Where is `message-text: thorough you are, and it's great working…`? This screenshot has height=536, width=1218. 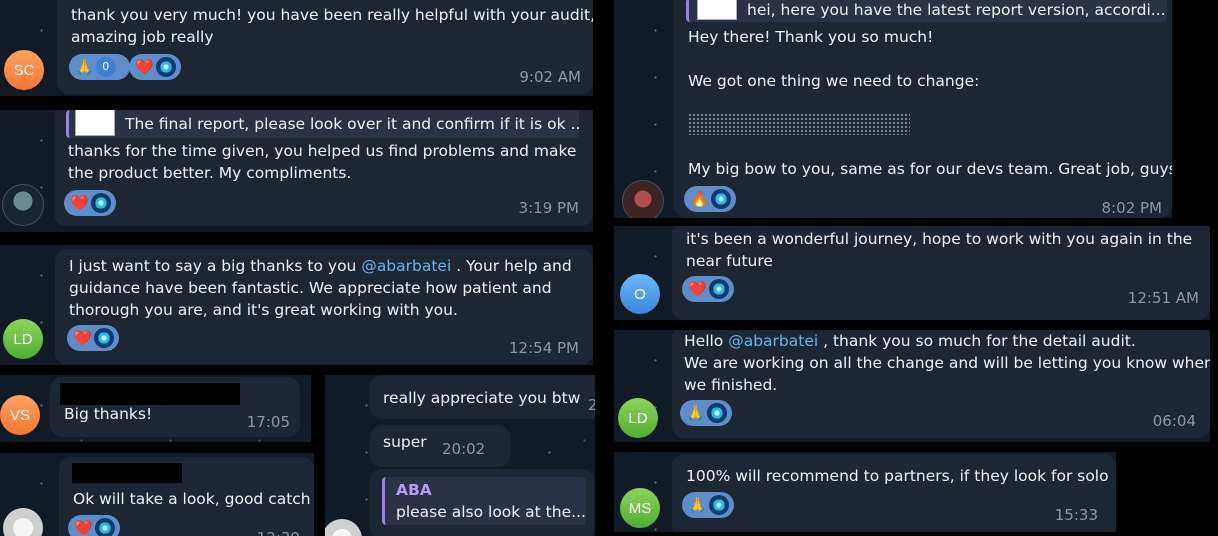 message-text: thorough you are, and it's great working… is located at coordinates (263, 310).